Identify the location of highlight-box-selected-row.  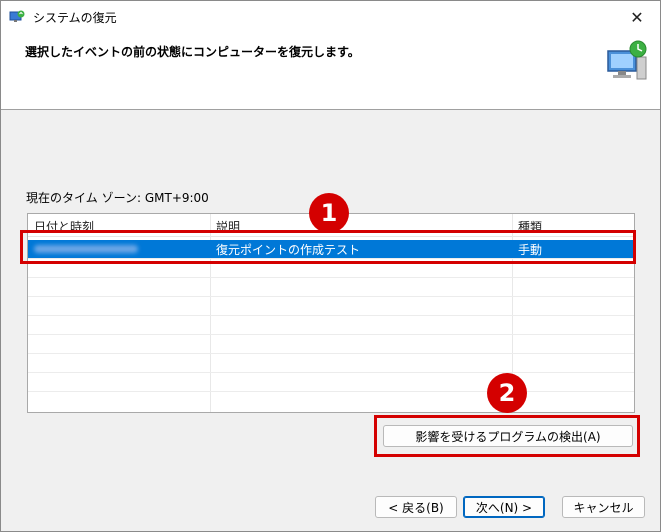
(328, 247).